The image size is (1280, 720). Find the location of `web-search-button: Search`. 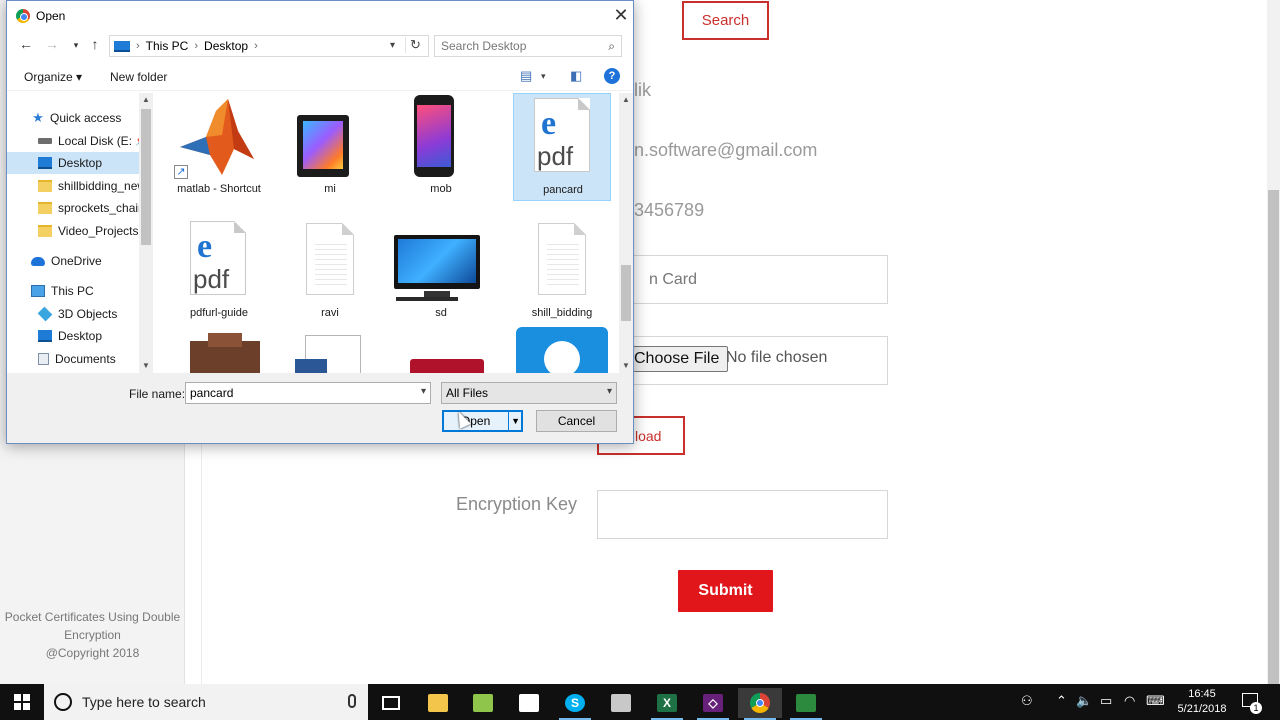

web-search-button: Search is located at coordinates (725, 20).